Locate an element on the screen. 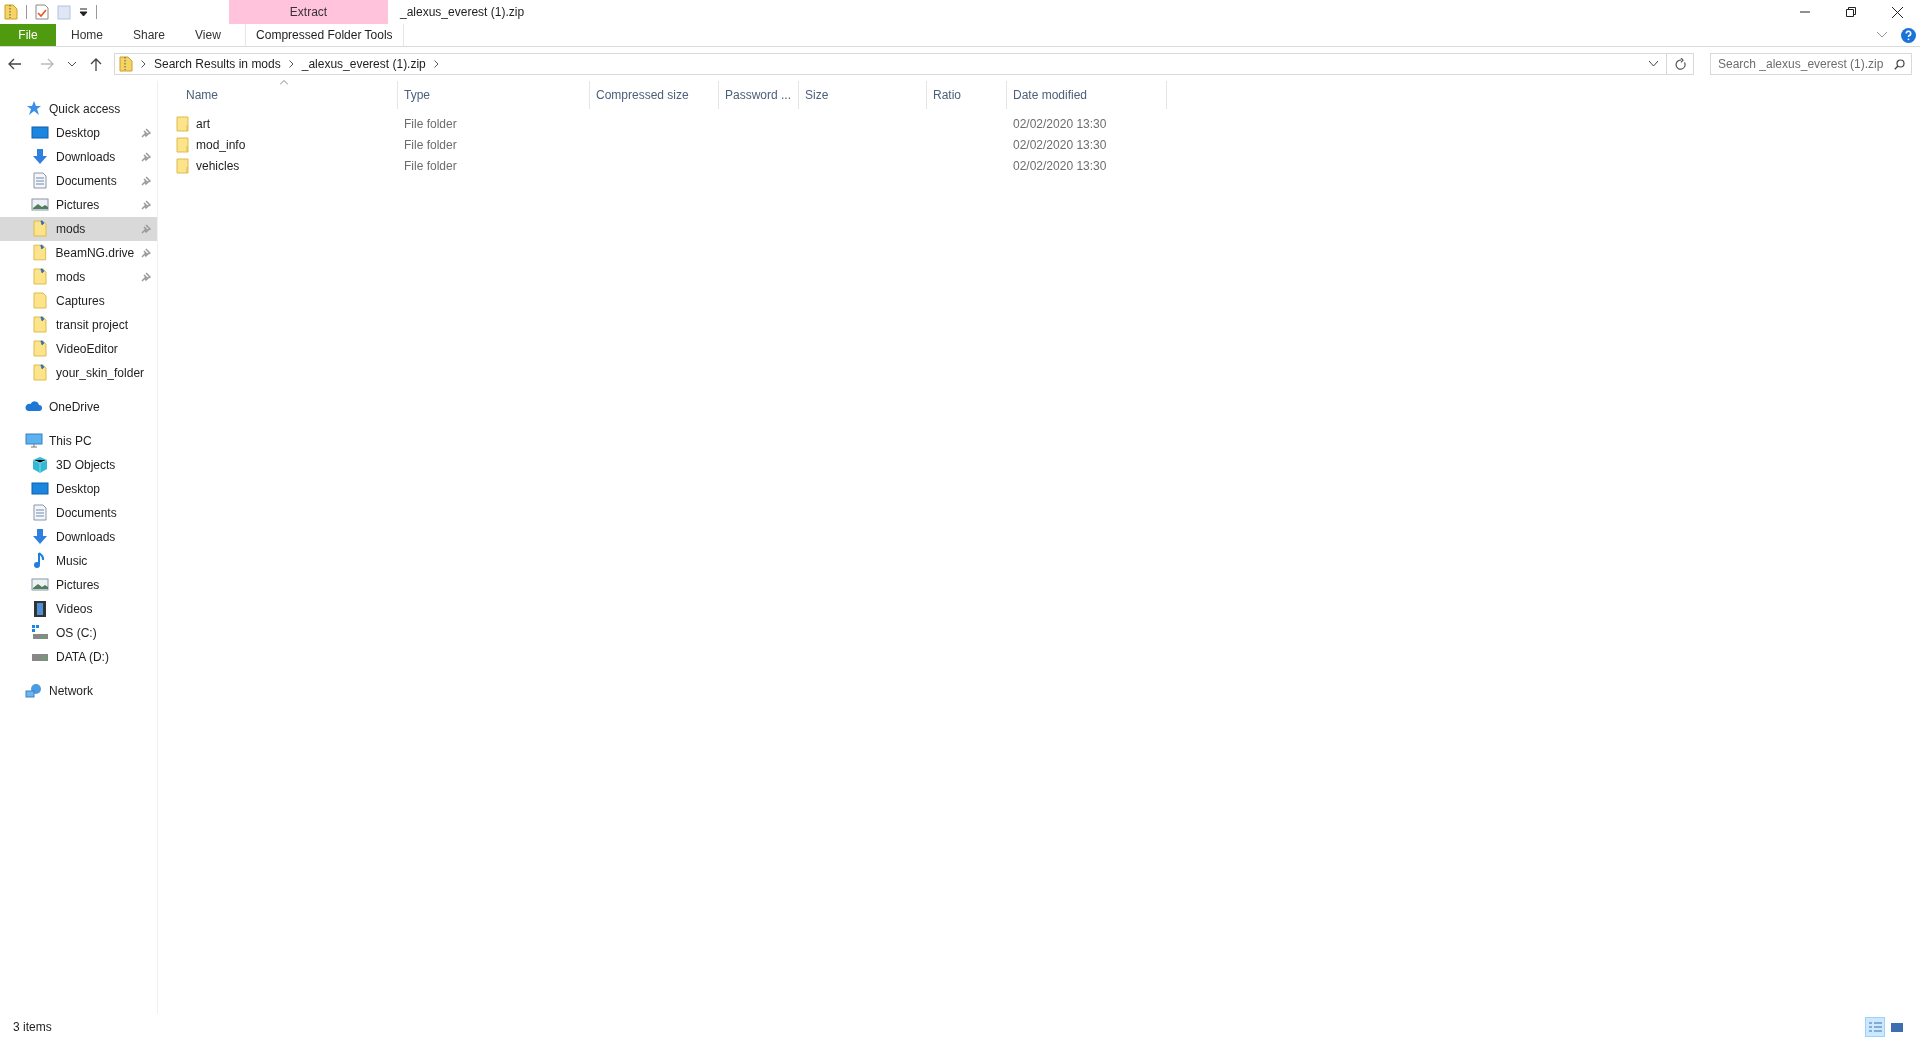 The image size is (1920, 1040). column-header: Compressed size is located at coordinates (654, 95).